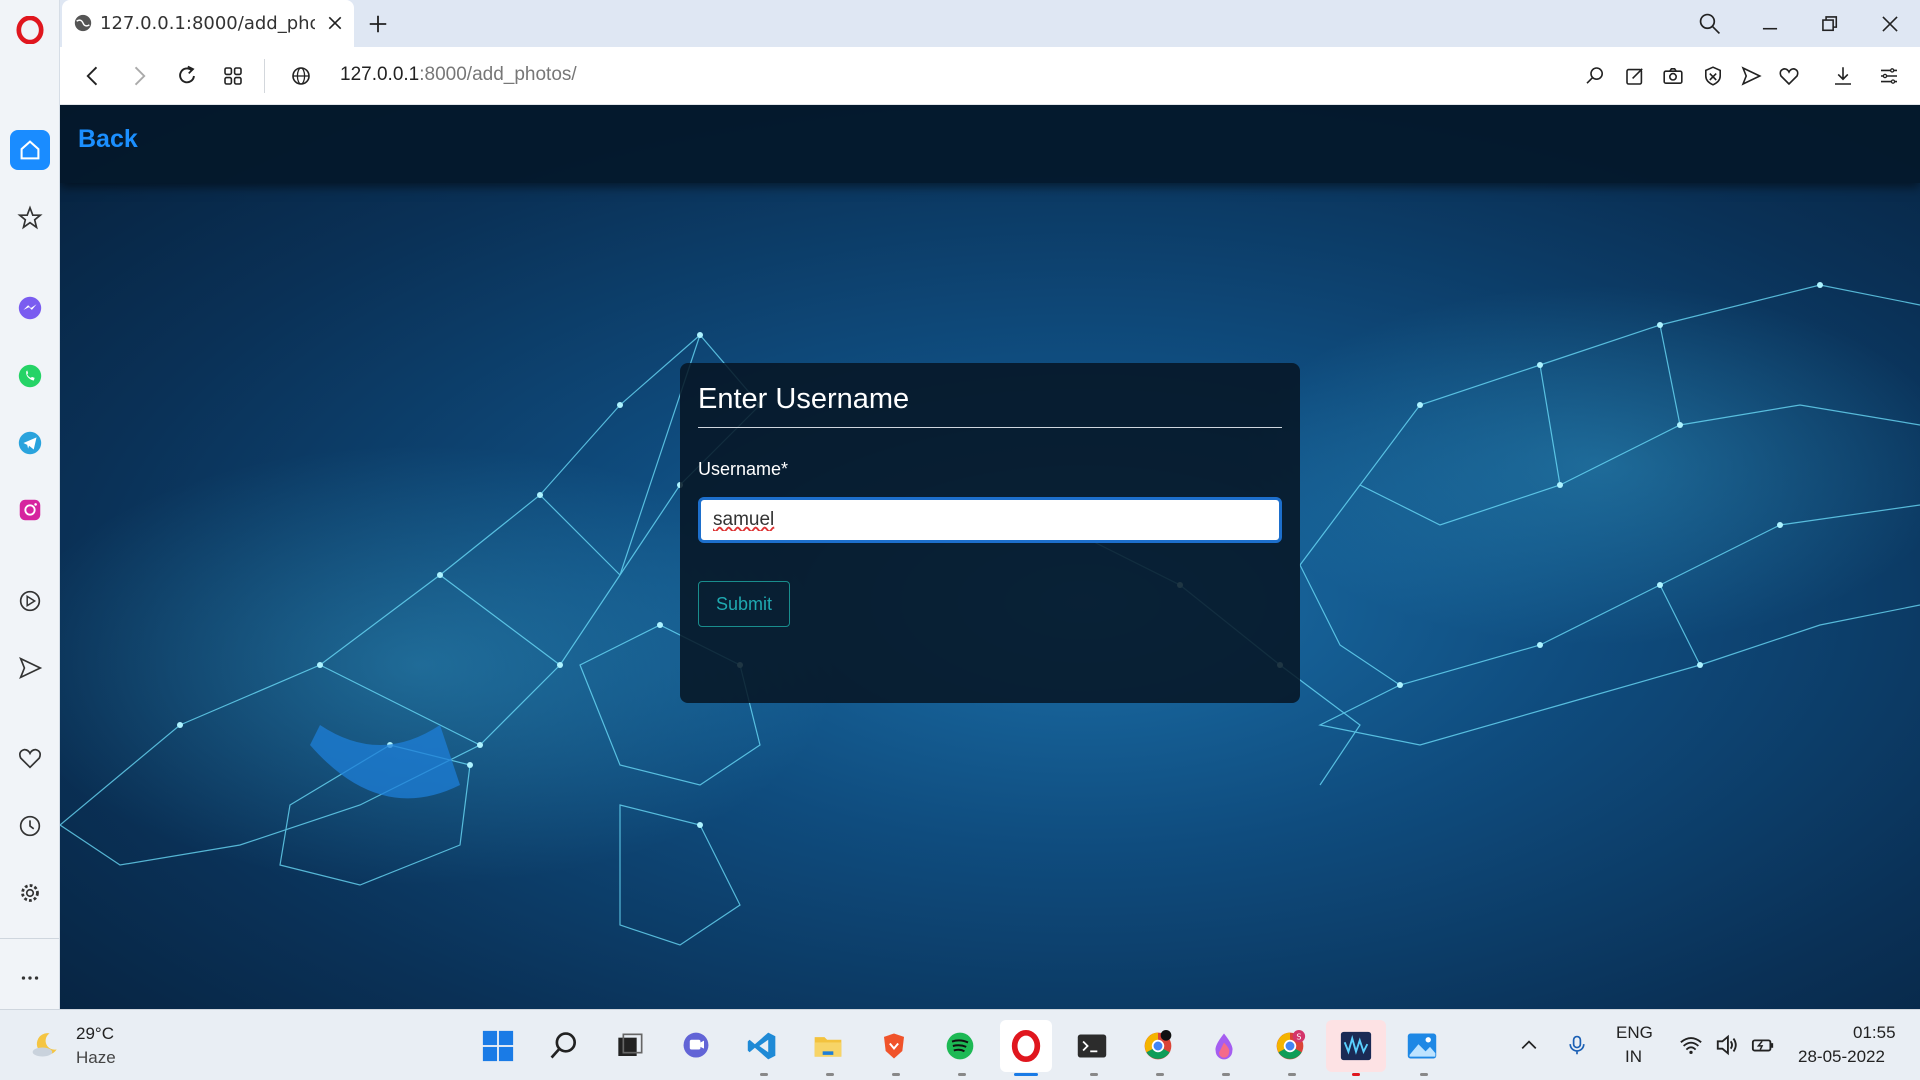 The height and width of the screenshot is (1080, 1920). Describe the element at coordinates (1026, 1046) in the screenshot. I see `opera-taskbar-icon` at that location.